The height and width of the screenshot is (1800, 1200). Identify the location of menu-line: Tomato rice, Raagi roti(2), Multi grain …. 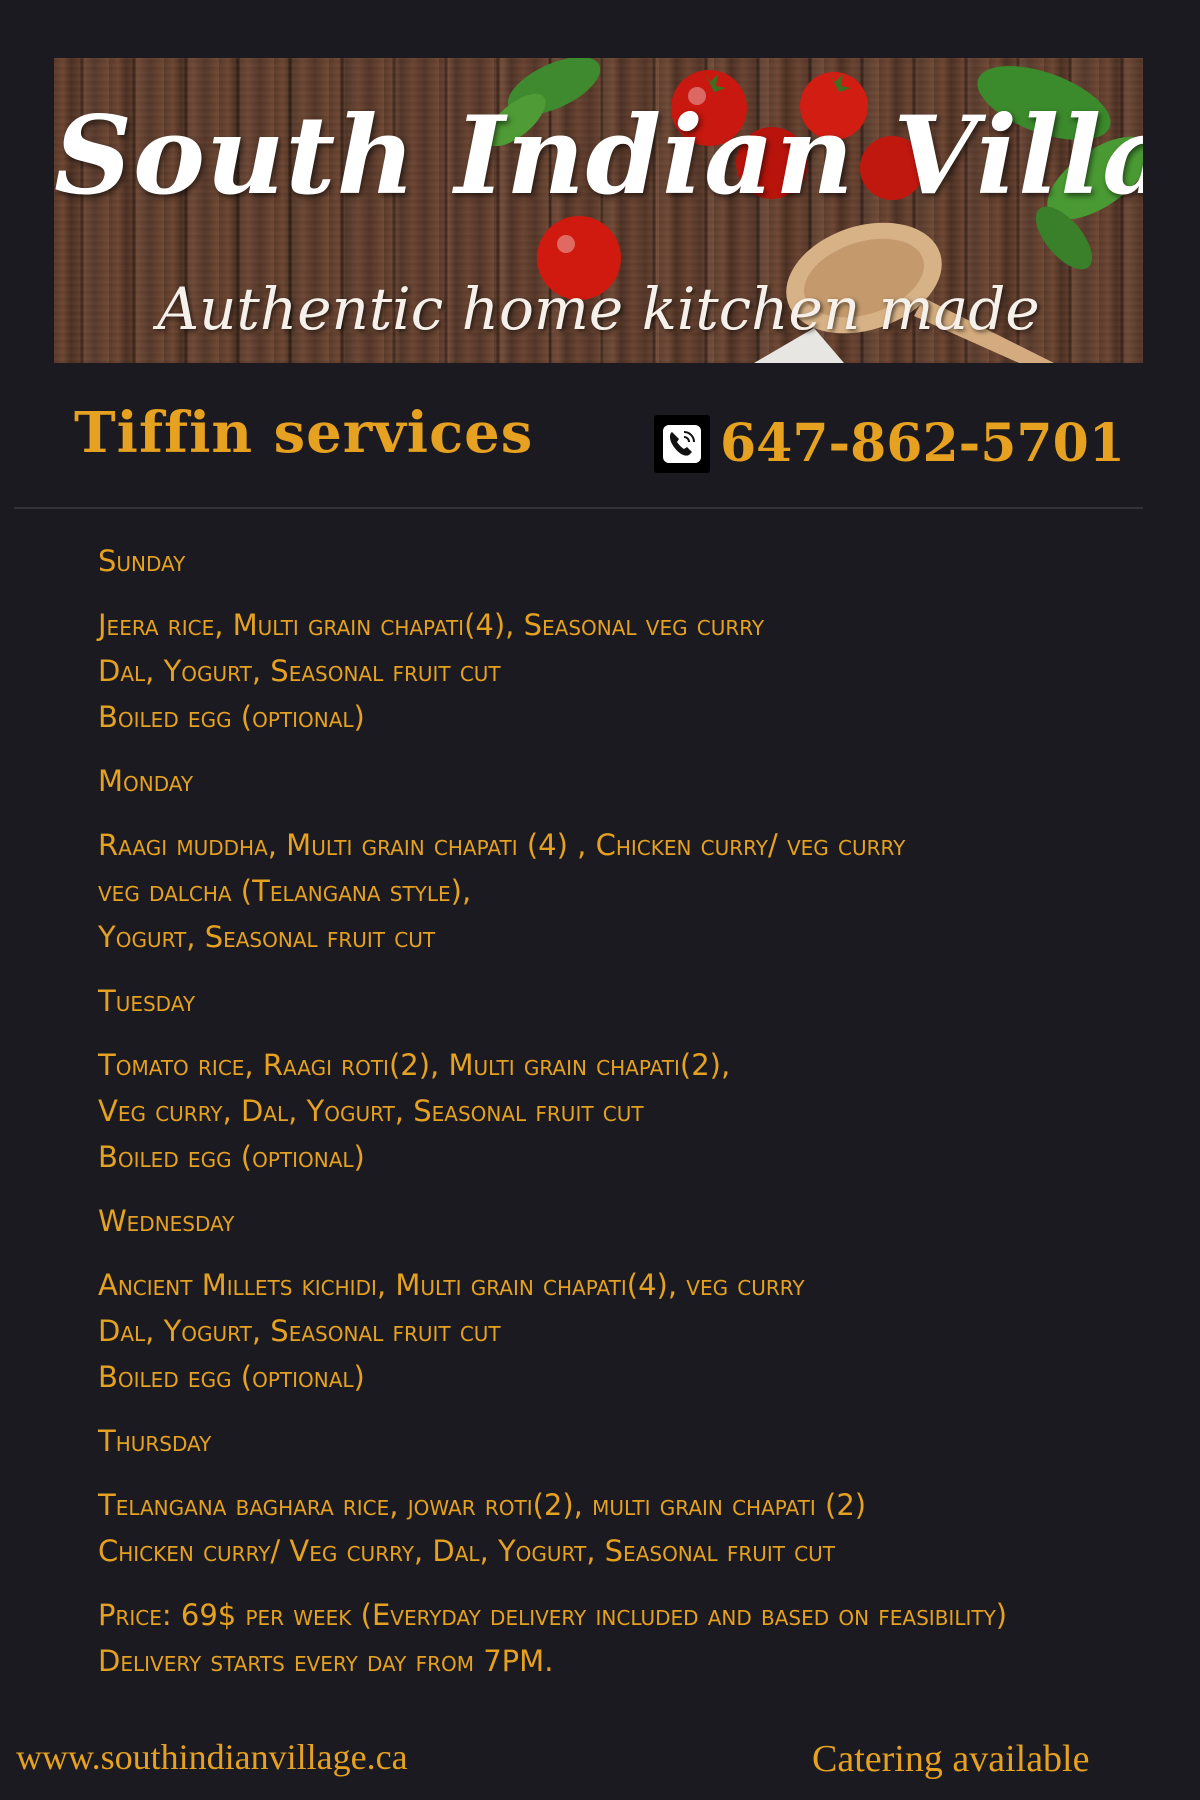
(414, 1065).